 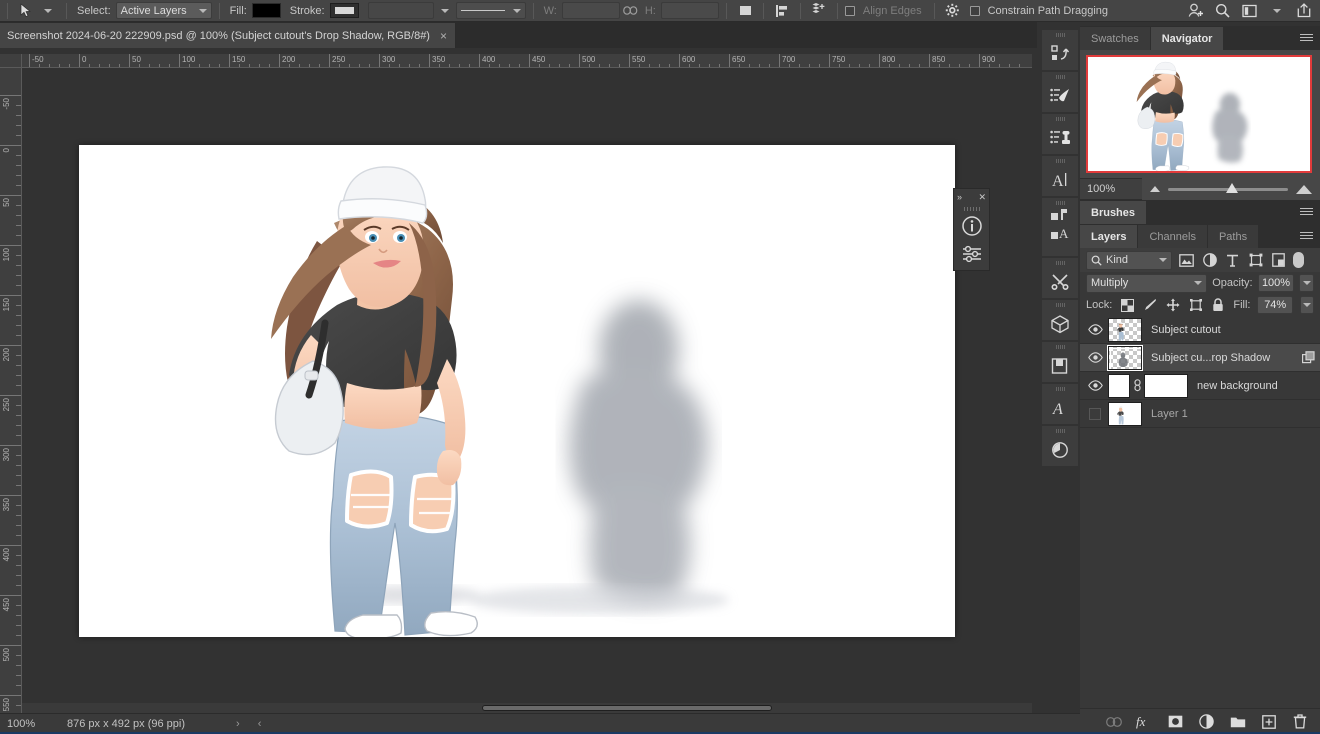 I want to click on lock-position-icon, so click(x=1173, y=305).